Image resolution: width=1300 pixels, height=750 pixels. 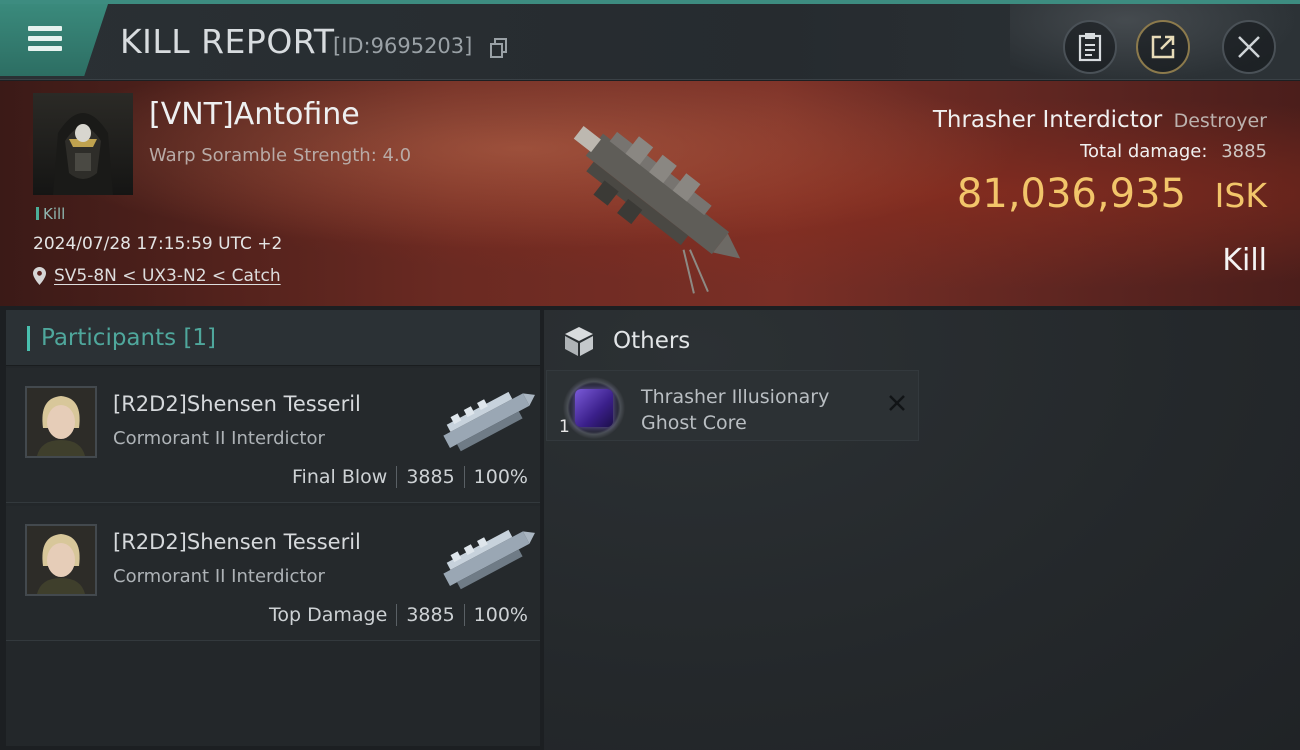 I want to click on report-id: [ID:9695203], so click(x=403, y=46).